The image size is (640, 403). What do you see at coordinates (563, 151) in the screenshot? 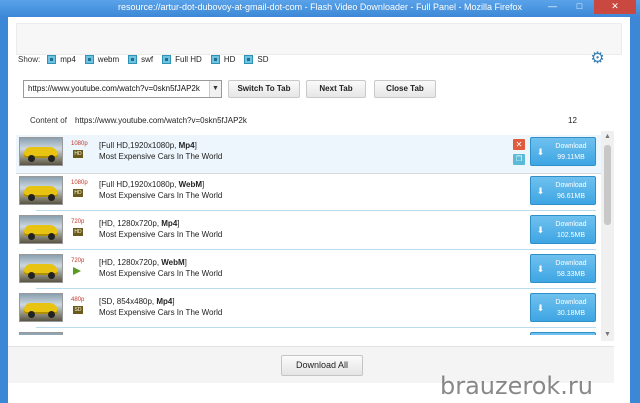
I see `download-button: ⬇ Download 99.11MB` at bounding box center [563, 151].